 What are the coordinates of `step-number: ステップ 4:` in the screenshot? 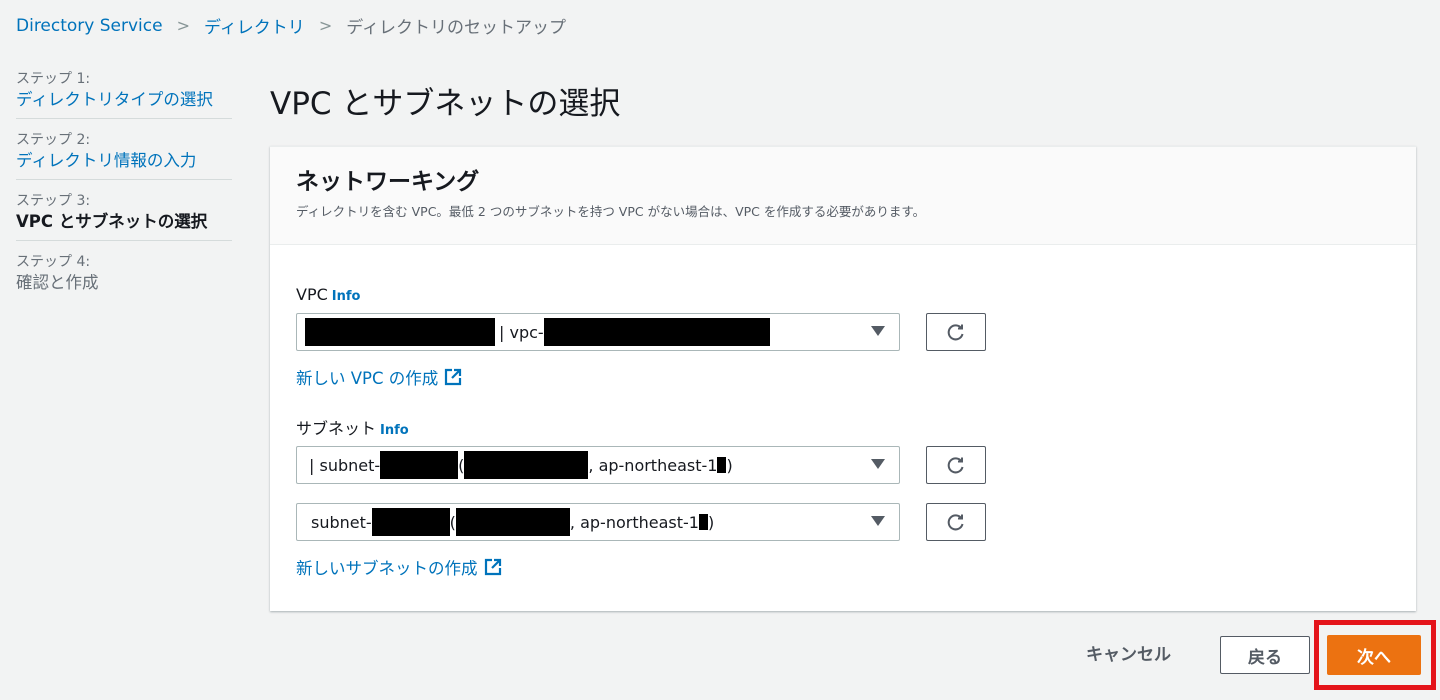 It's located at (53, 262).